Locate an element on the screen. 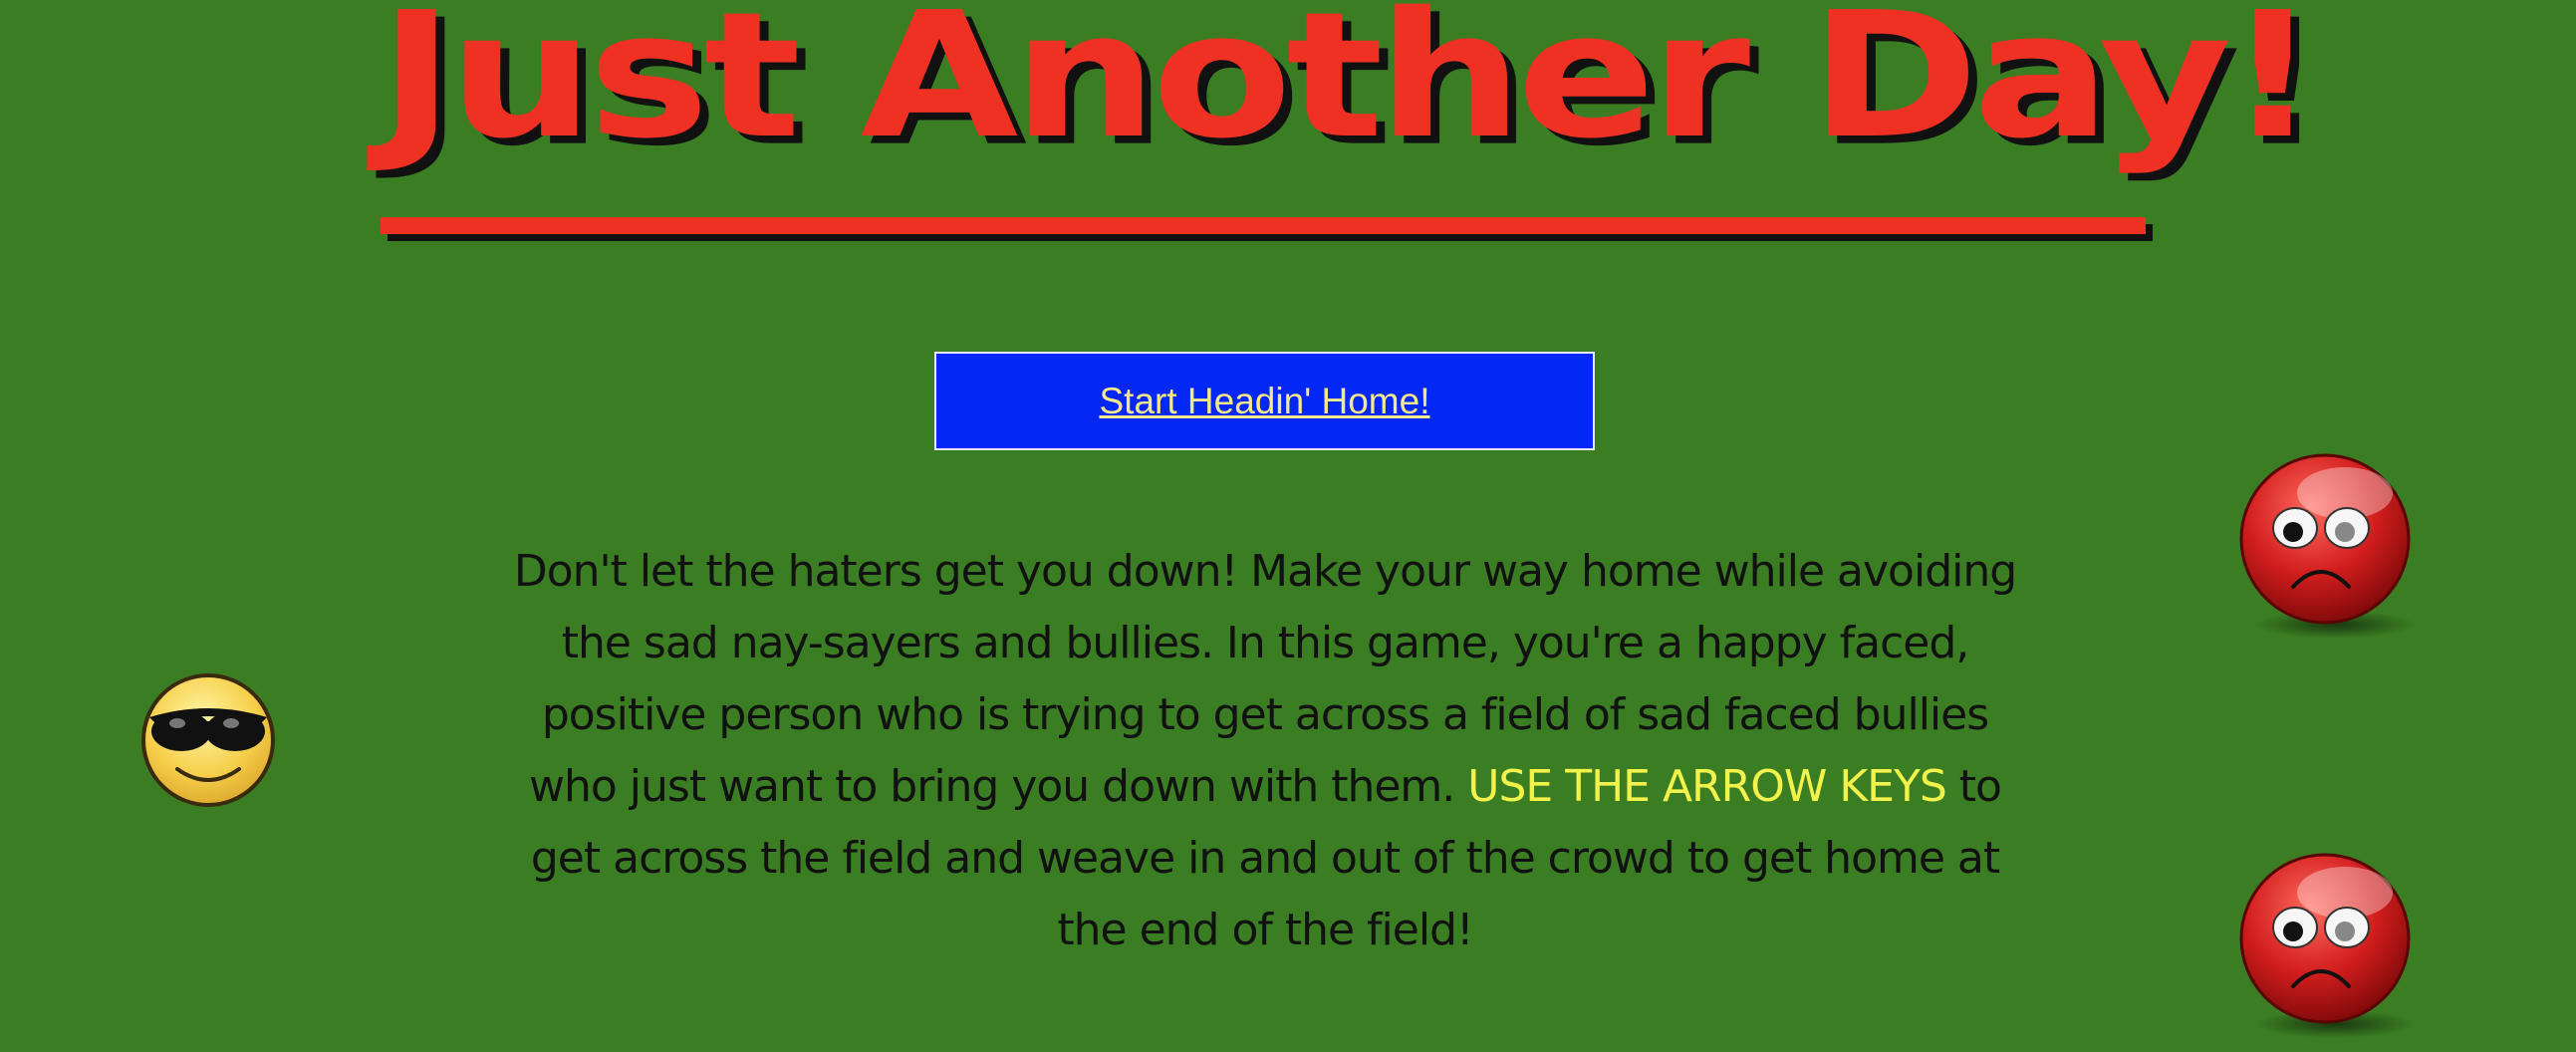  start-game-button-label: Start Headin' Home! is located at coordinates (1265, 401).